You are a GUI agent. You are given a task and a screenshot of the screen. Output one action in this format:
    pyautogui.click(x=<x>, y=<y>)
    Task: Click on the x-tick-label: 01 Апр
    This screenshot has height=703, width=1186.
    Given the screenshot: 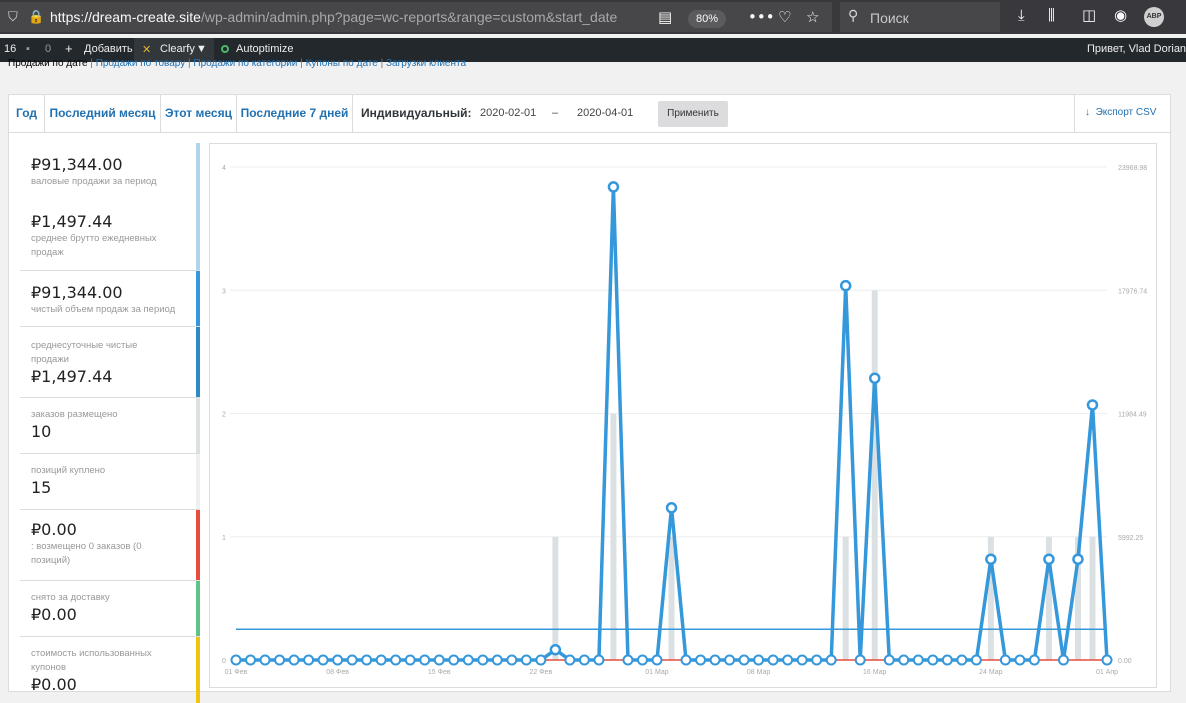 What is the action you would take?
    pyautogui.click(x=1107, y=672)
    